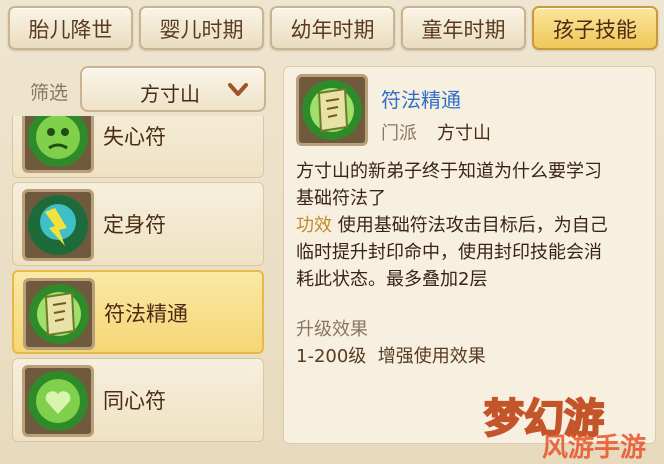 This screenshot has height=464, width=664. Describe the element at coordinates (70, 28) in the screenshot. I see `tab-fetal: 胎儿降世` at that location.